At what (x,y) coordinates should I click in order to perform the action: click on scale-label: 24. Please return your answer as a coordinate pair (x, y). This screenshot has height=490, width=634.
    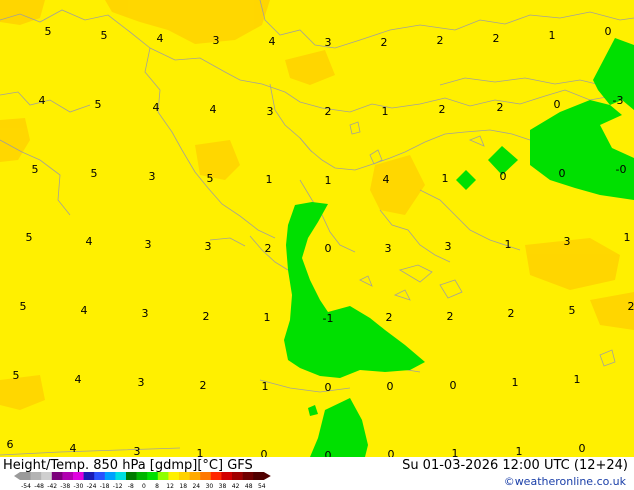
    Looking at the image, I should click on (196, 486).